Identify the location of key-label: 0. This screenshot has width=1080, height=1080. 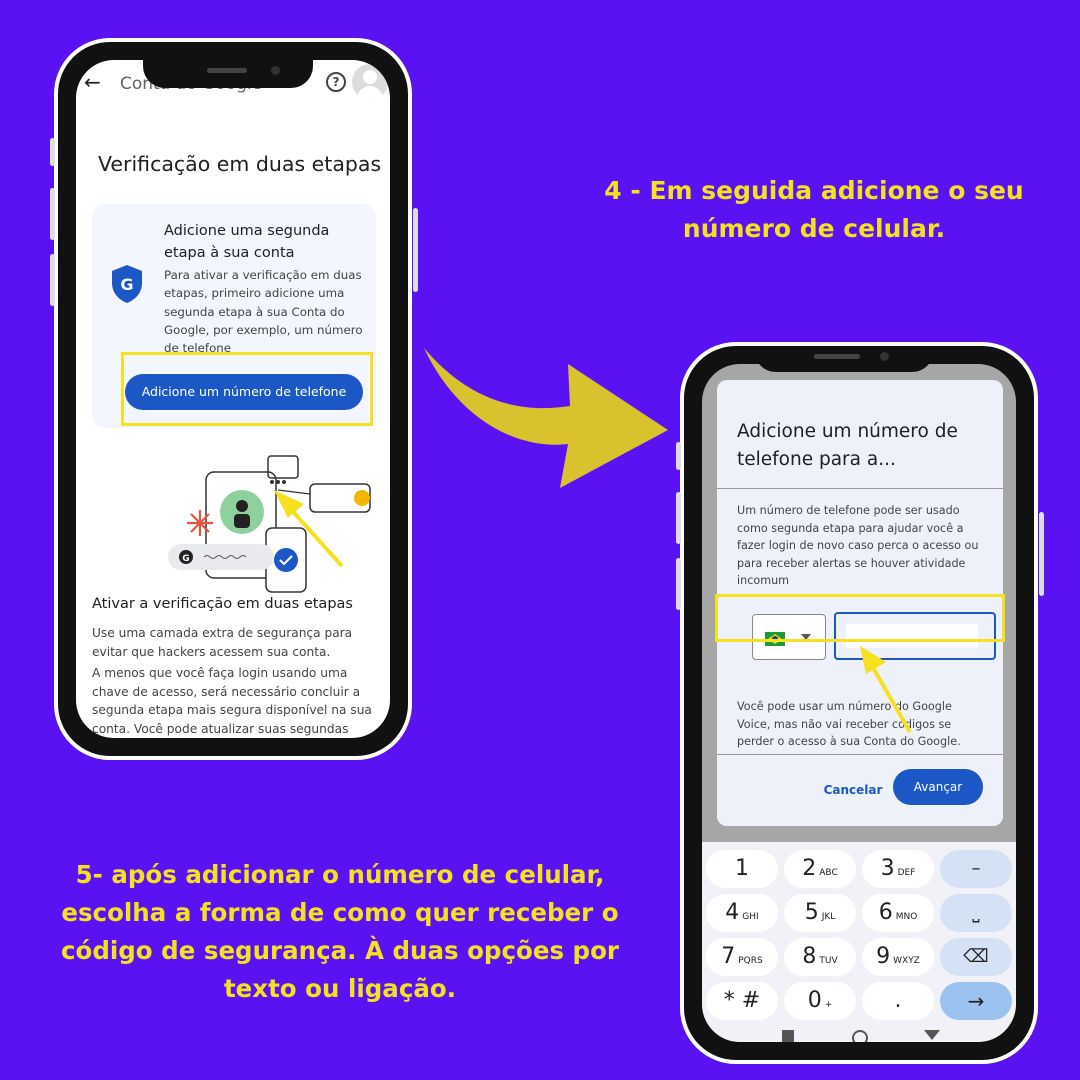
(814, 1000).